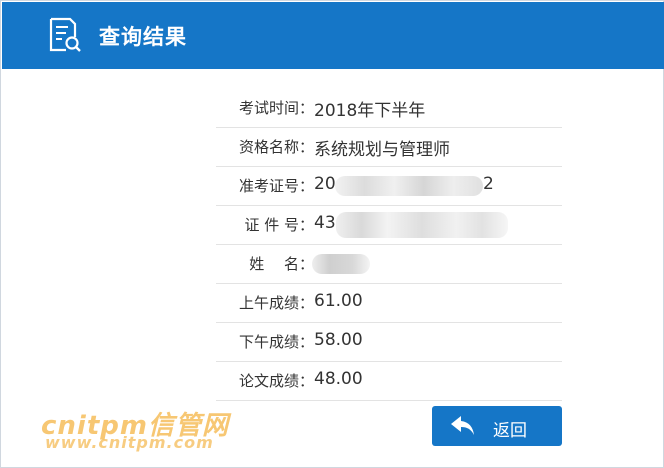  What do you see at coordinates (463, 426) in the screenshot?
I see `back-arrow-icon` at bounding box center [463, 426].